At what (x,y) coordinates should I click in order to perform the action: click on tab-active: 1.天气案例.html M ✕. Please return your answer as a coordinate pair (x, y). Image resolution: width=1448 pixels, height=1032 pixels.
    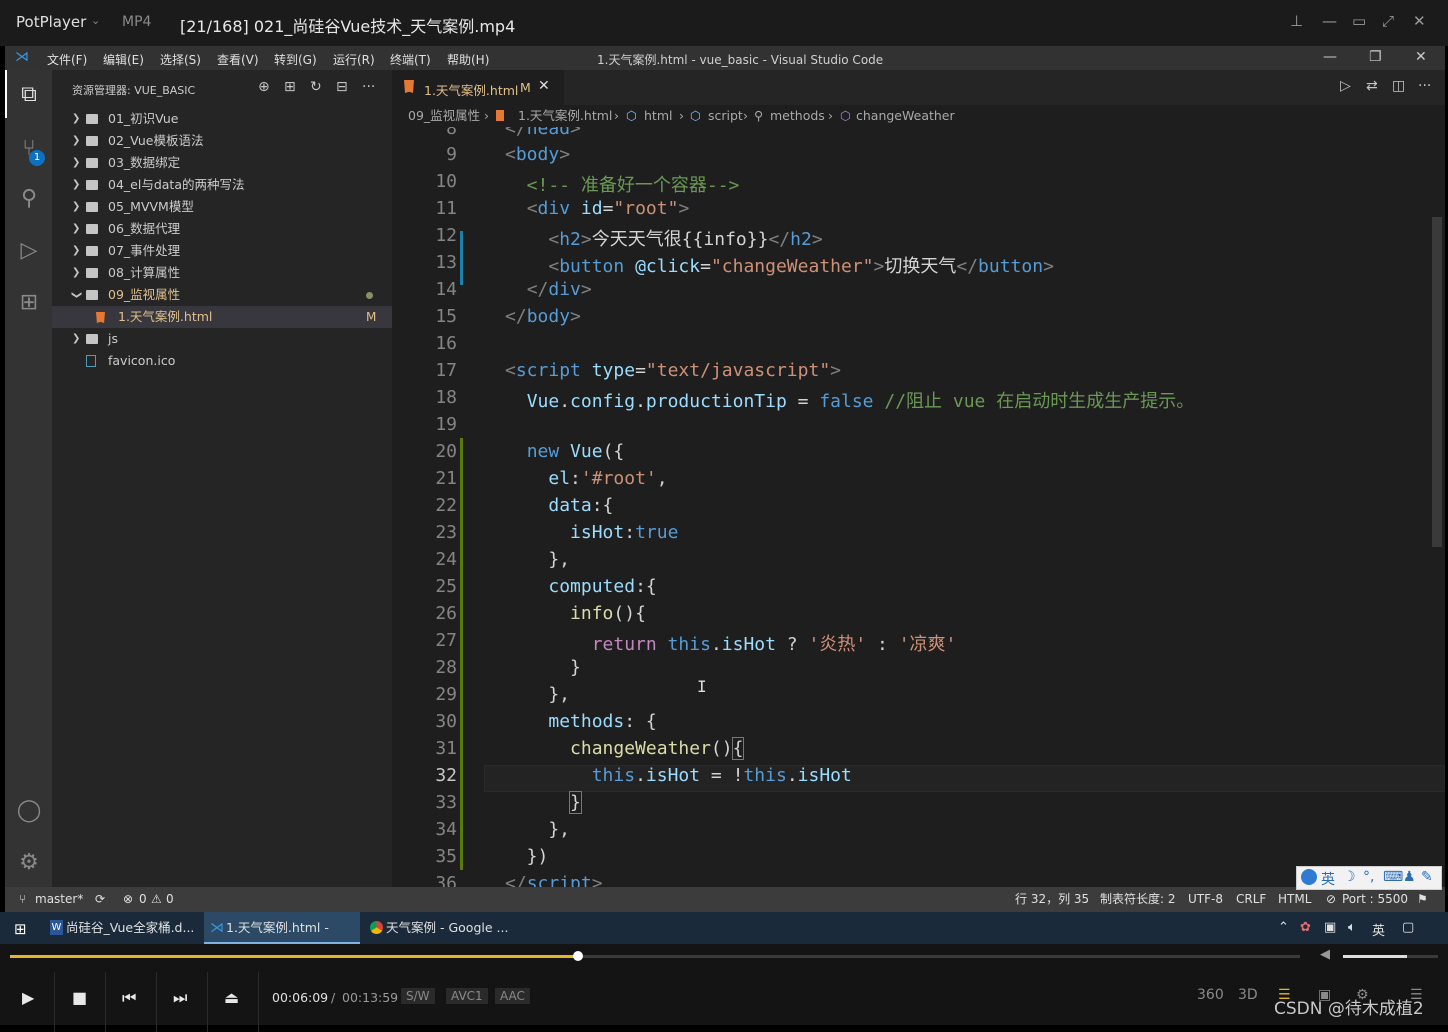
    Looking at the image, I should click on (478, 87).